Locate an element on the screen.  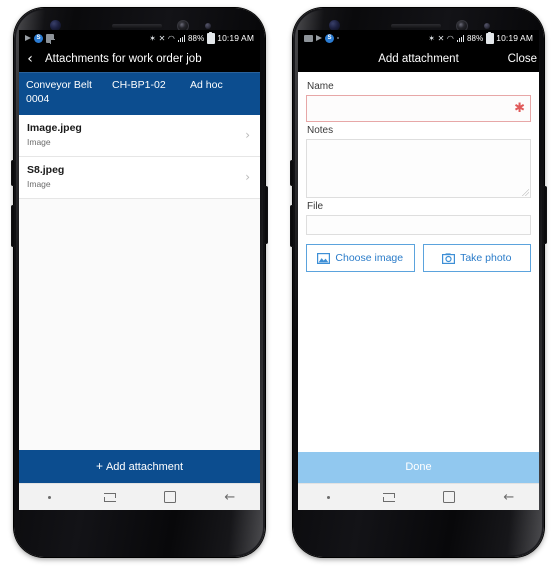
right-phone-volume-button is located at coordinates (292, 226).